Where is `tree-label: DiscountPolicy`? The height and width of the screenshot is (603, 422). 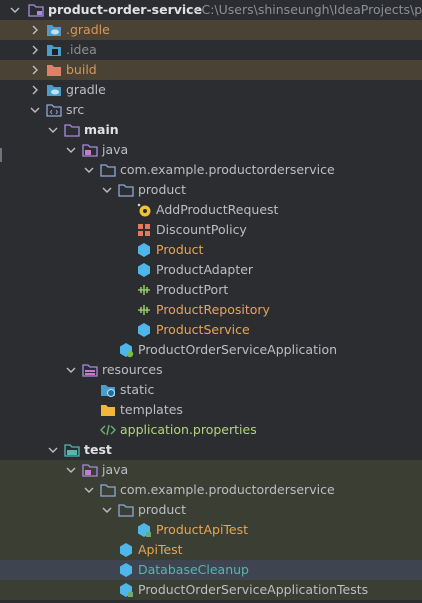
tree-label: DiscountPolicy is located at coordinates (201, 229).